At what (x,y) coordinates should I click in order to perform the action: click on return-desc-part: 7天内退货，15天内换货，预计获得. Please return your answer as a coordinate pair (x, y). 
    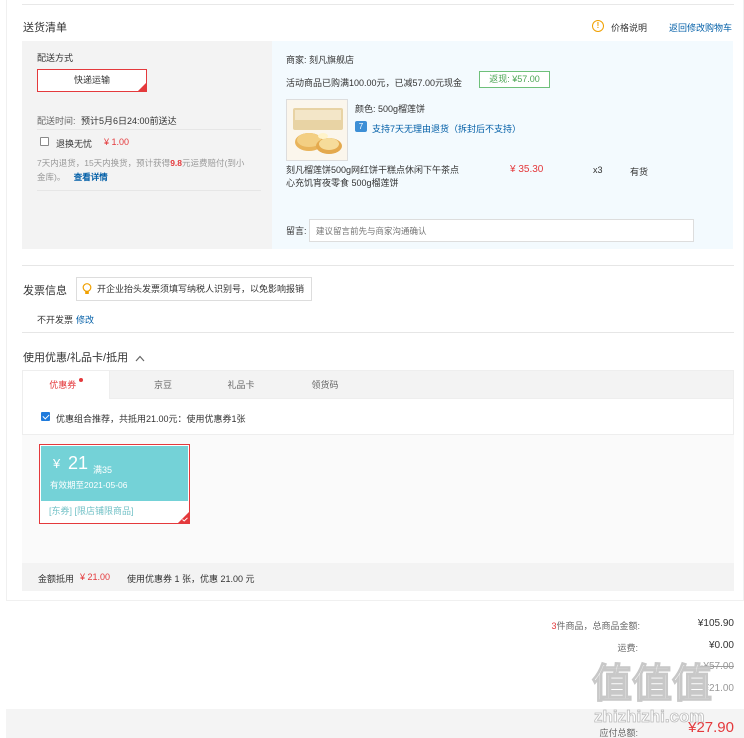
    Looking at the image, I should click on (104, 163).